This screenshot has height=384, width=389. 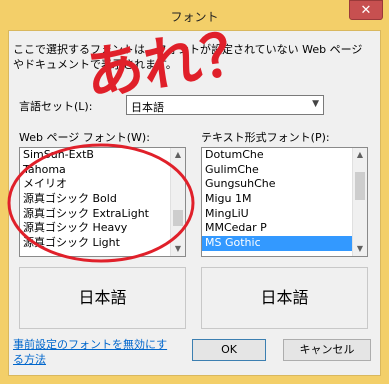 What do you see at coordinates (102, 170) in the screenshot?
I see `list-item: Tahoma` at bounding box center [102, 170].